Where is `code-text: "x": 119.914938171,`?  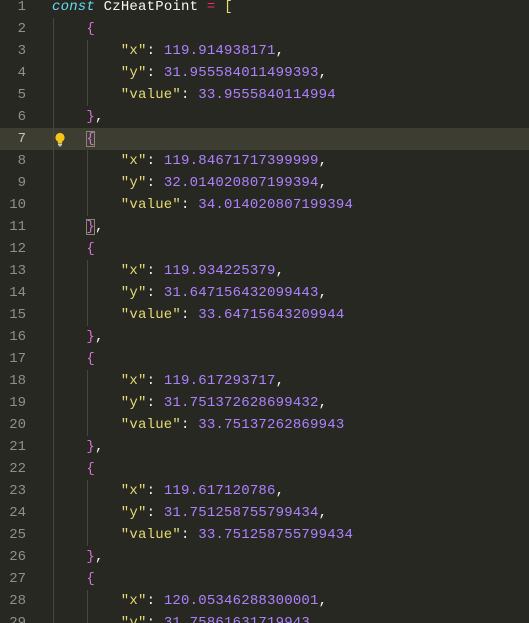
code-text: "x": 119.914938171, is located at coordinates (202, 51).